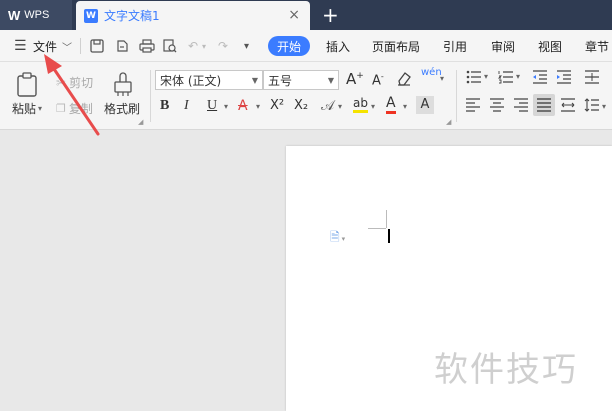  Describe the element at coordinates (193, 15) in the screenshot. I see `document-tab: W 文字文稿1 ×` at that location.